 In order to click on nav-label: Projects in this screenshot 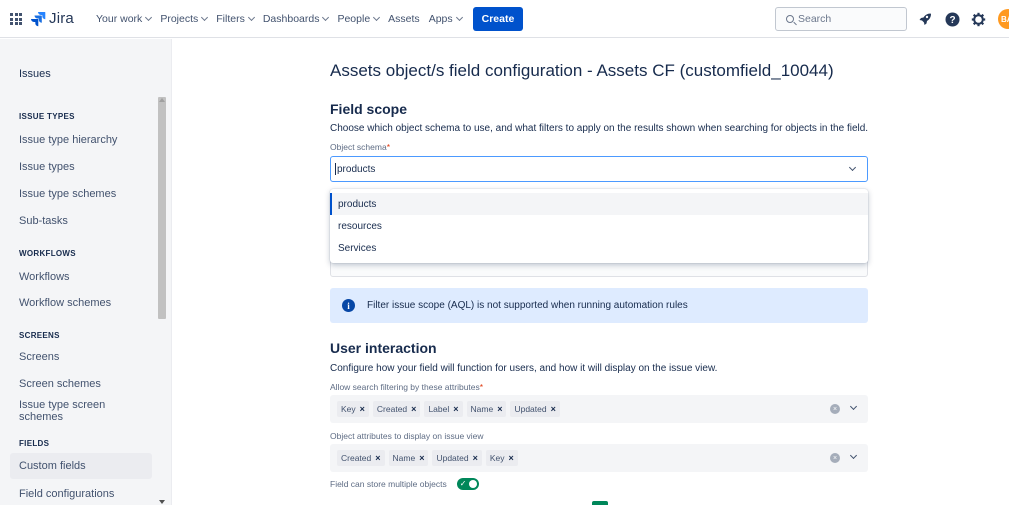, I will do `click(179, 19)`.